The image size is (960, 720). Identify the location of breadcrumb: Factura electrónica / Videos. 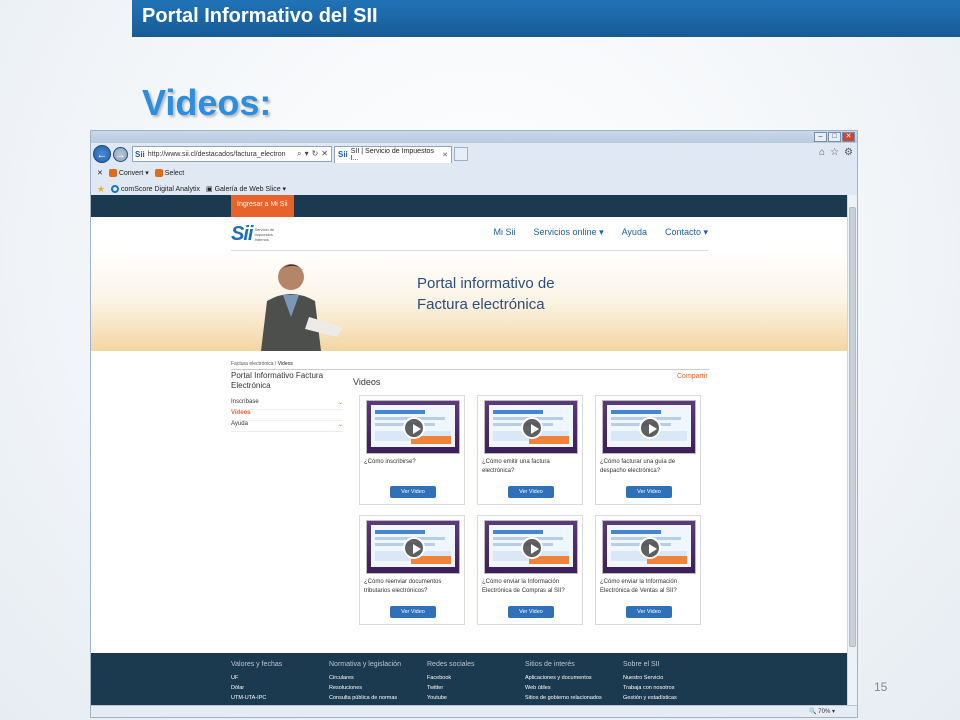
(470, 365).